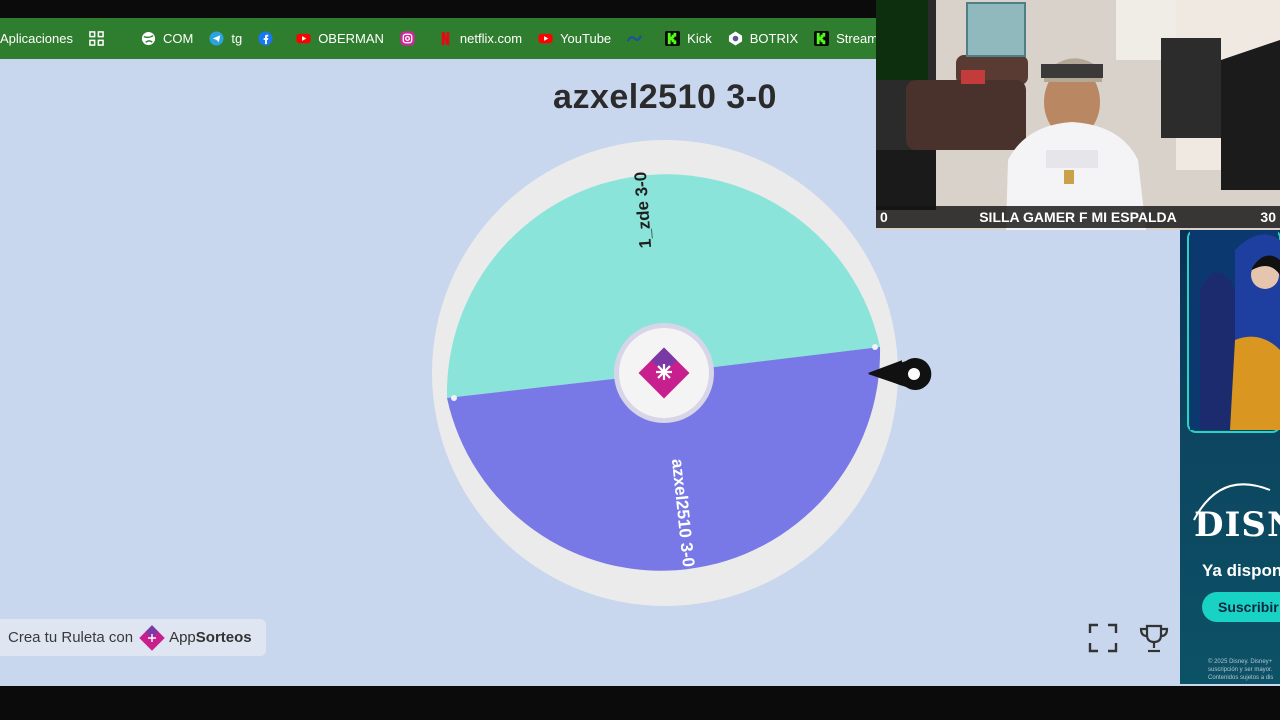 This screenshot has width=1280, height=720. What do you see at coordinates (178, 38) in the screenshot?
I see `bookmark-label: COM` at bounding box center [178, 38].